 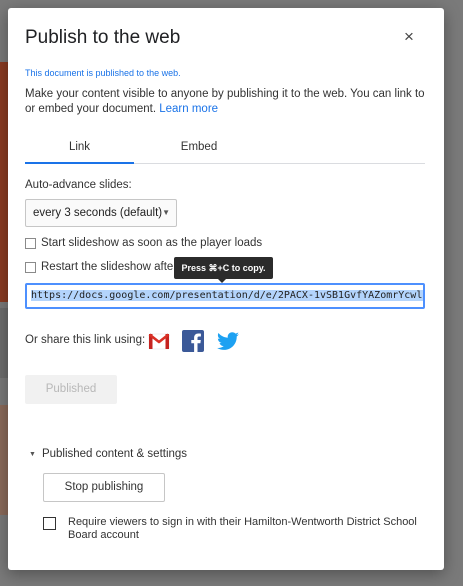 What do you see at coordinates (114, 454) in the screenshot?
I see `published-settings-label: Published content & settings` at bounding box center [114, 454].